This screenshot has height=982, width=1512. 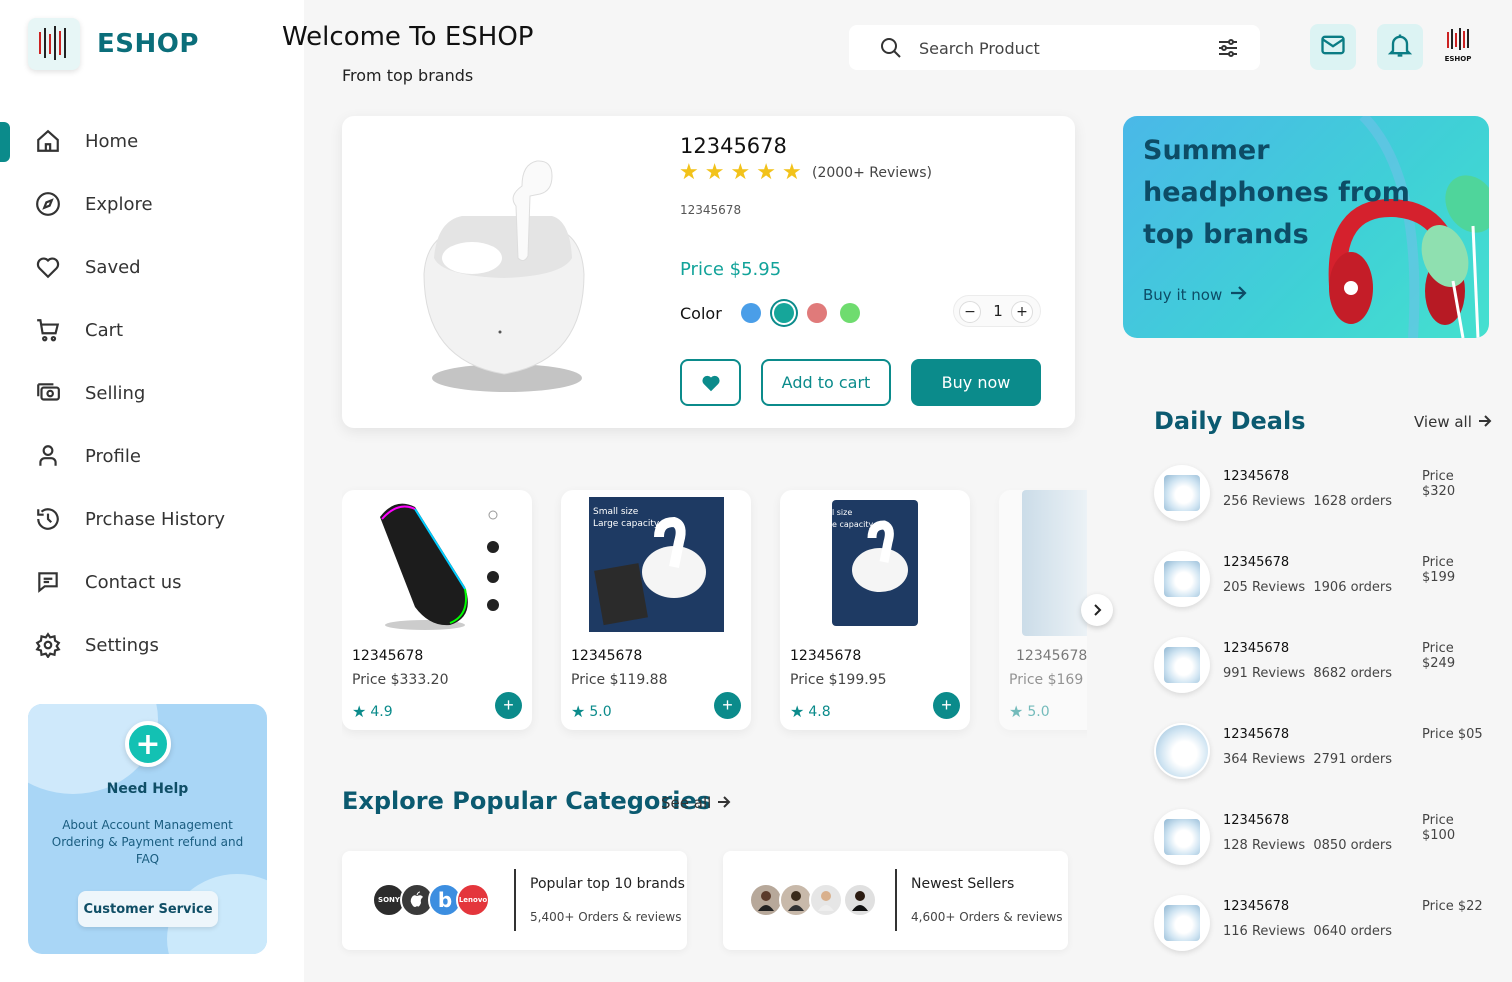 I want to click on sidebar-item-explore: Explore, so click(x=152, y=204).